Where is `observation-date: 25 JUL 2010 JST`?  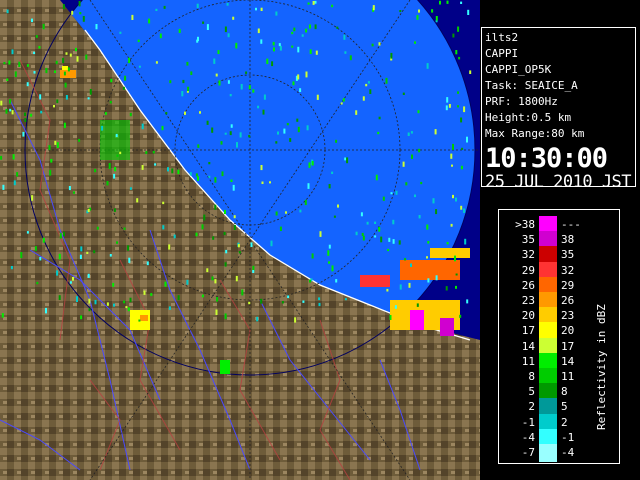 observation-date: 25 JUL 2010 JST is located at coordinates (558, 182).